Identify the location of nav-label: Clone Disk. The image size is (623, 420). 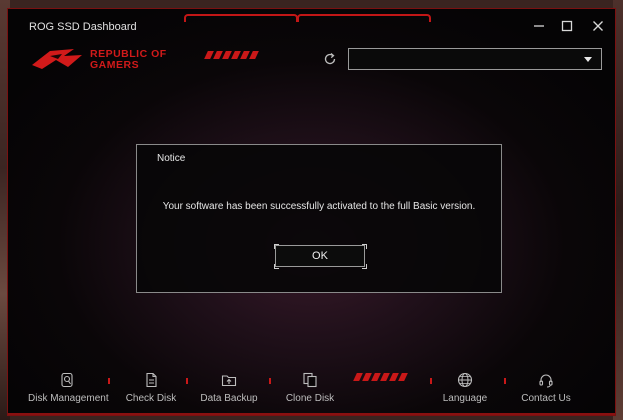
(310, 398).